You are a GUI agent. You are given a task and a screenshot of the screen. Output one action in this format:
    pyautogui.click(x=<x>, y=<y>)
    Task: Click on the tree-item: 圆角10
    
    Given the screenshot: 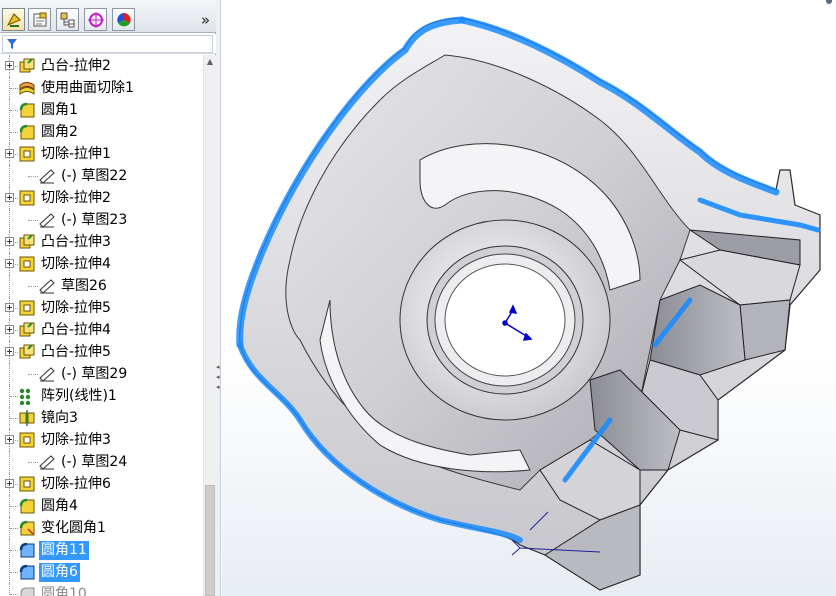 What is the action you would take?
    pyautogui.click(x=101, y=589)
    